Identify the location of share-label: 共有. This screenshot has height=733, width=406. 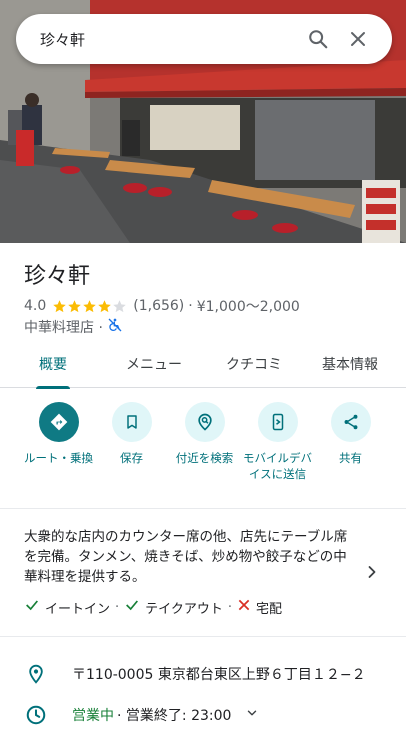
(350, 458).